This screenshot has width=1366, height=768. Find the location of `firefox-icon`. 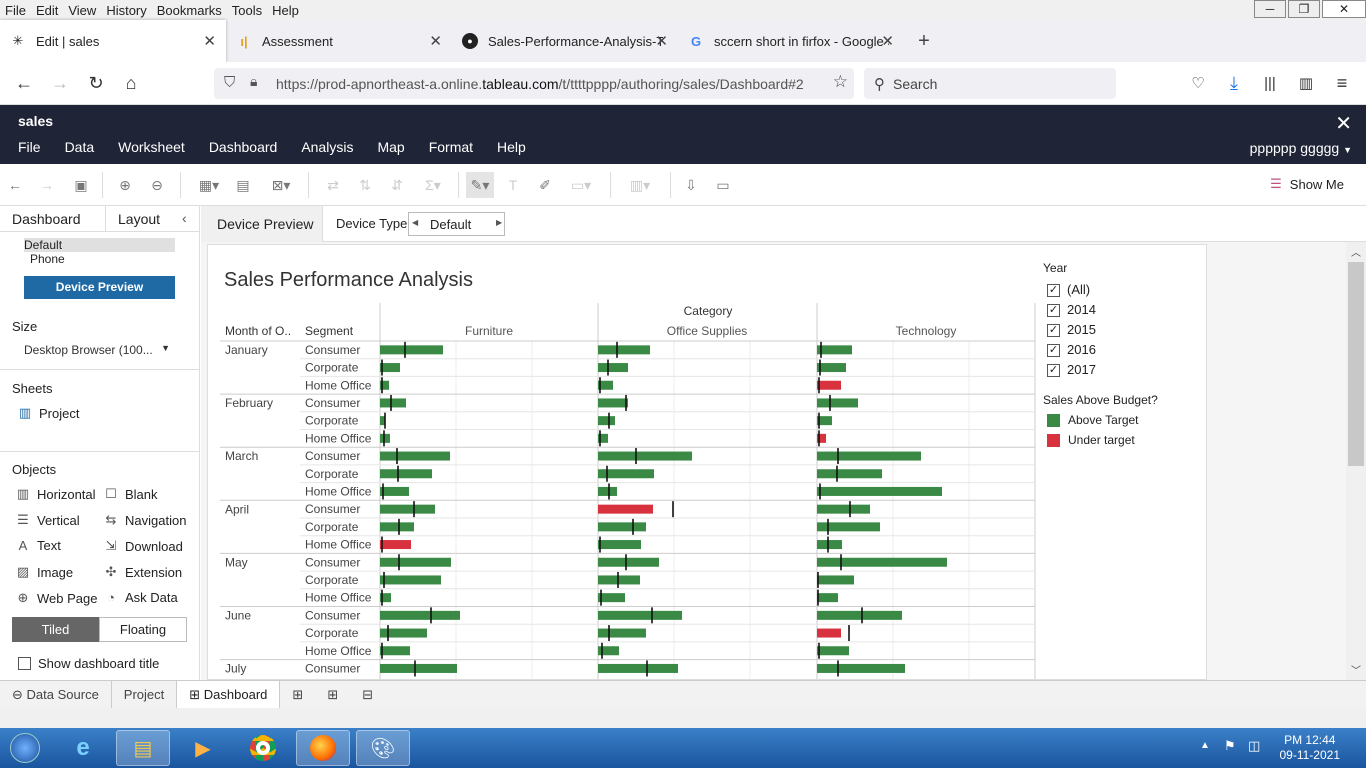

firefox-icon is located at coordinates (323, 748).